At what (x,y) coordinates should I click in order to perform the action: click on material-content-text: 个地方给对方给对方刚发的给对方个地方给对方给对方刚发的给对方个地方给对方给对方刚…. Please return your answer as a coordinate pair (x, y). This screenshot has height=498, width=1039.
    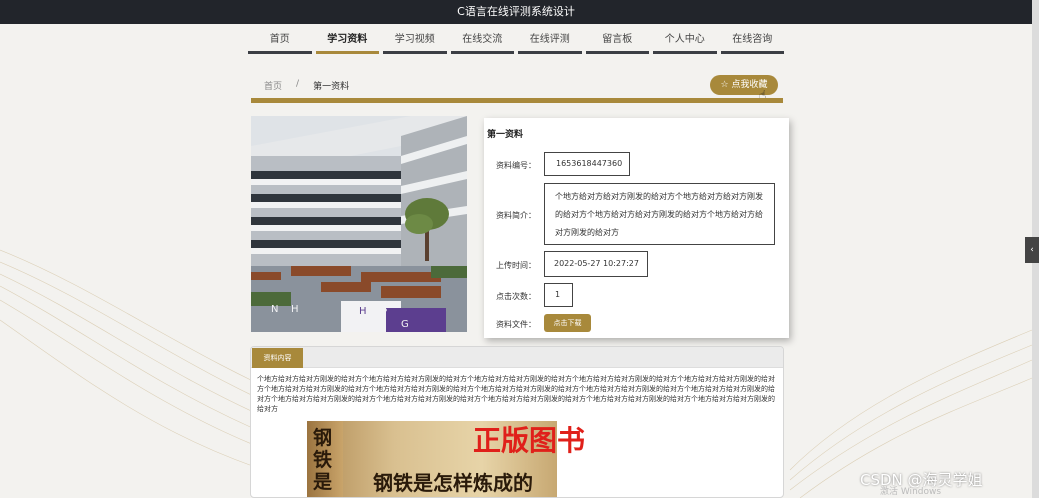
    Looking at the image, I should click on (516, 394).